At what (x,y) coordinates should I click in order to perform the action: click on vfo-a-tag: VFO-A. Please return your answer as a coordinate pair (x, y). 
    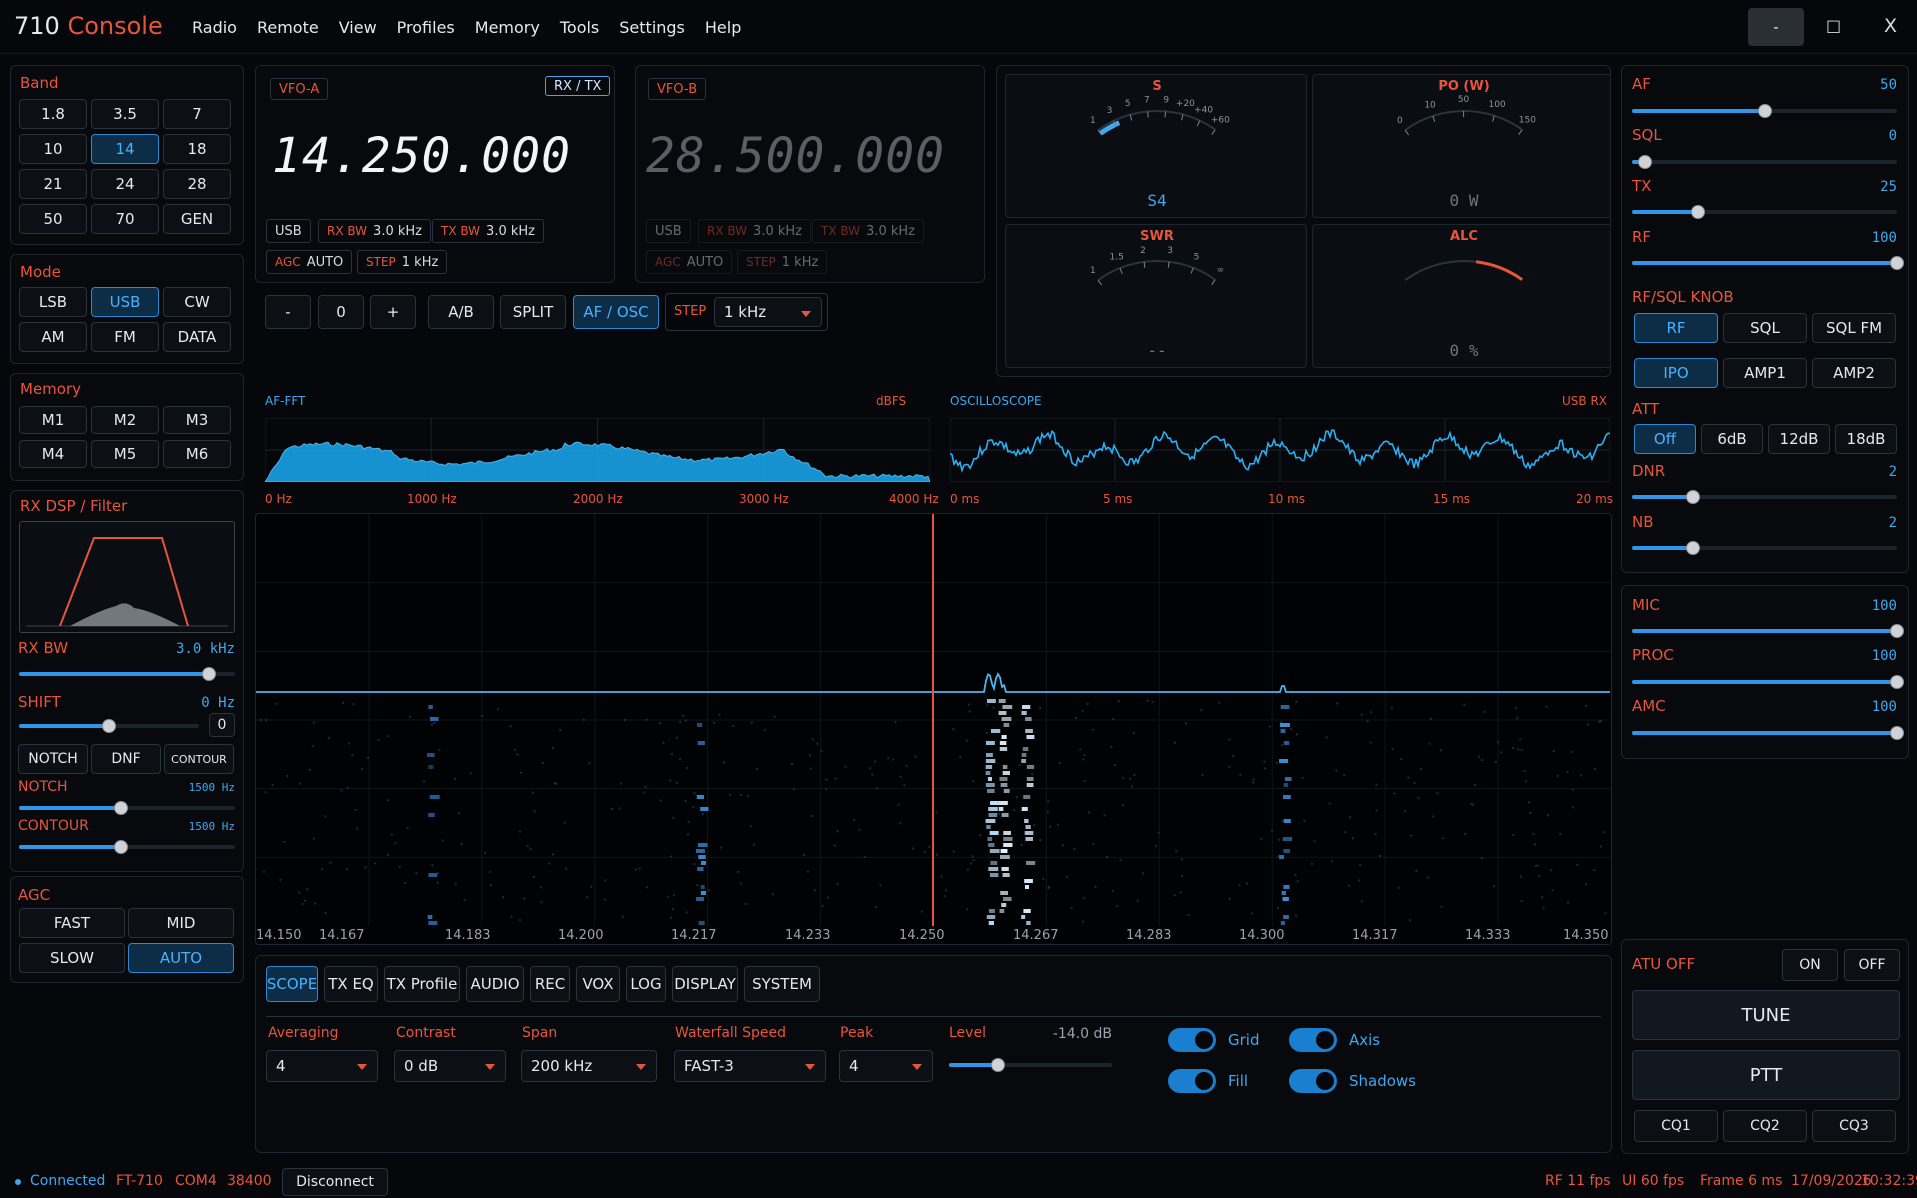
    Looking at the image, I should click on (299, 89).